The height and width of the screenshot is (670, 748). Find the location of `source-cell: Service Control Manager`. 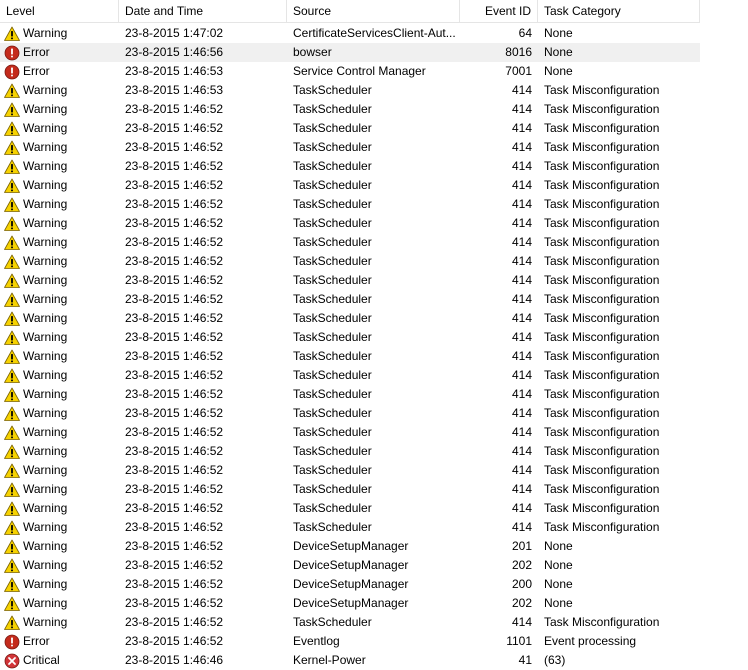

source-cell: Service Control Manager is located at coordinates (359, 71).